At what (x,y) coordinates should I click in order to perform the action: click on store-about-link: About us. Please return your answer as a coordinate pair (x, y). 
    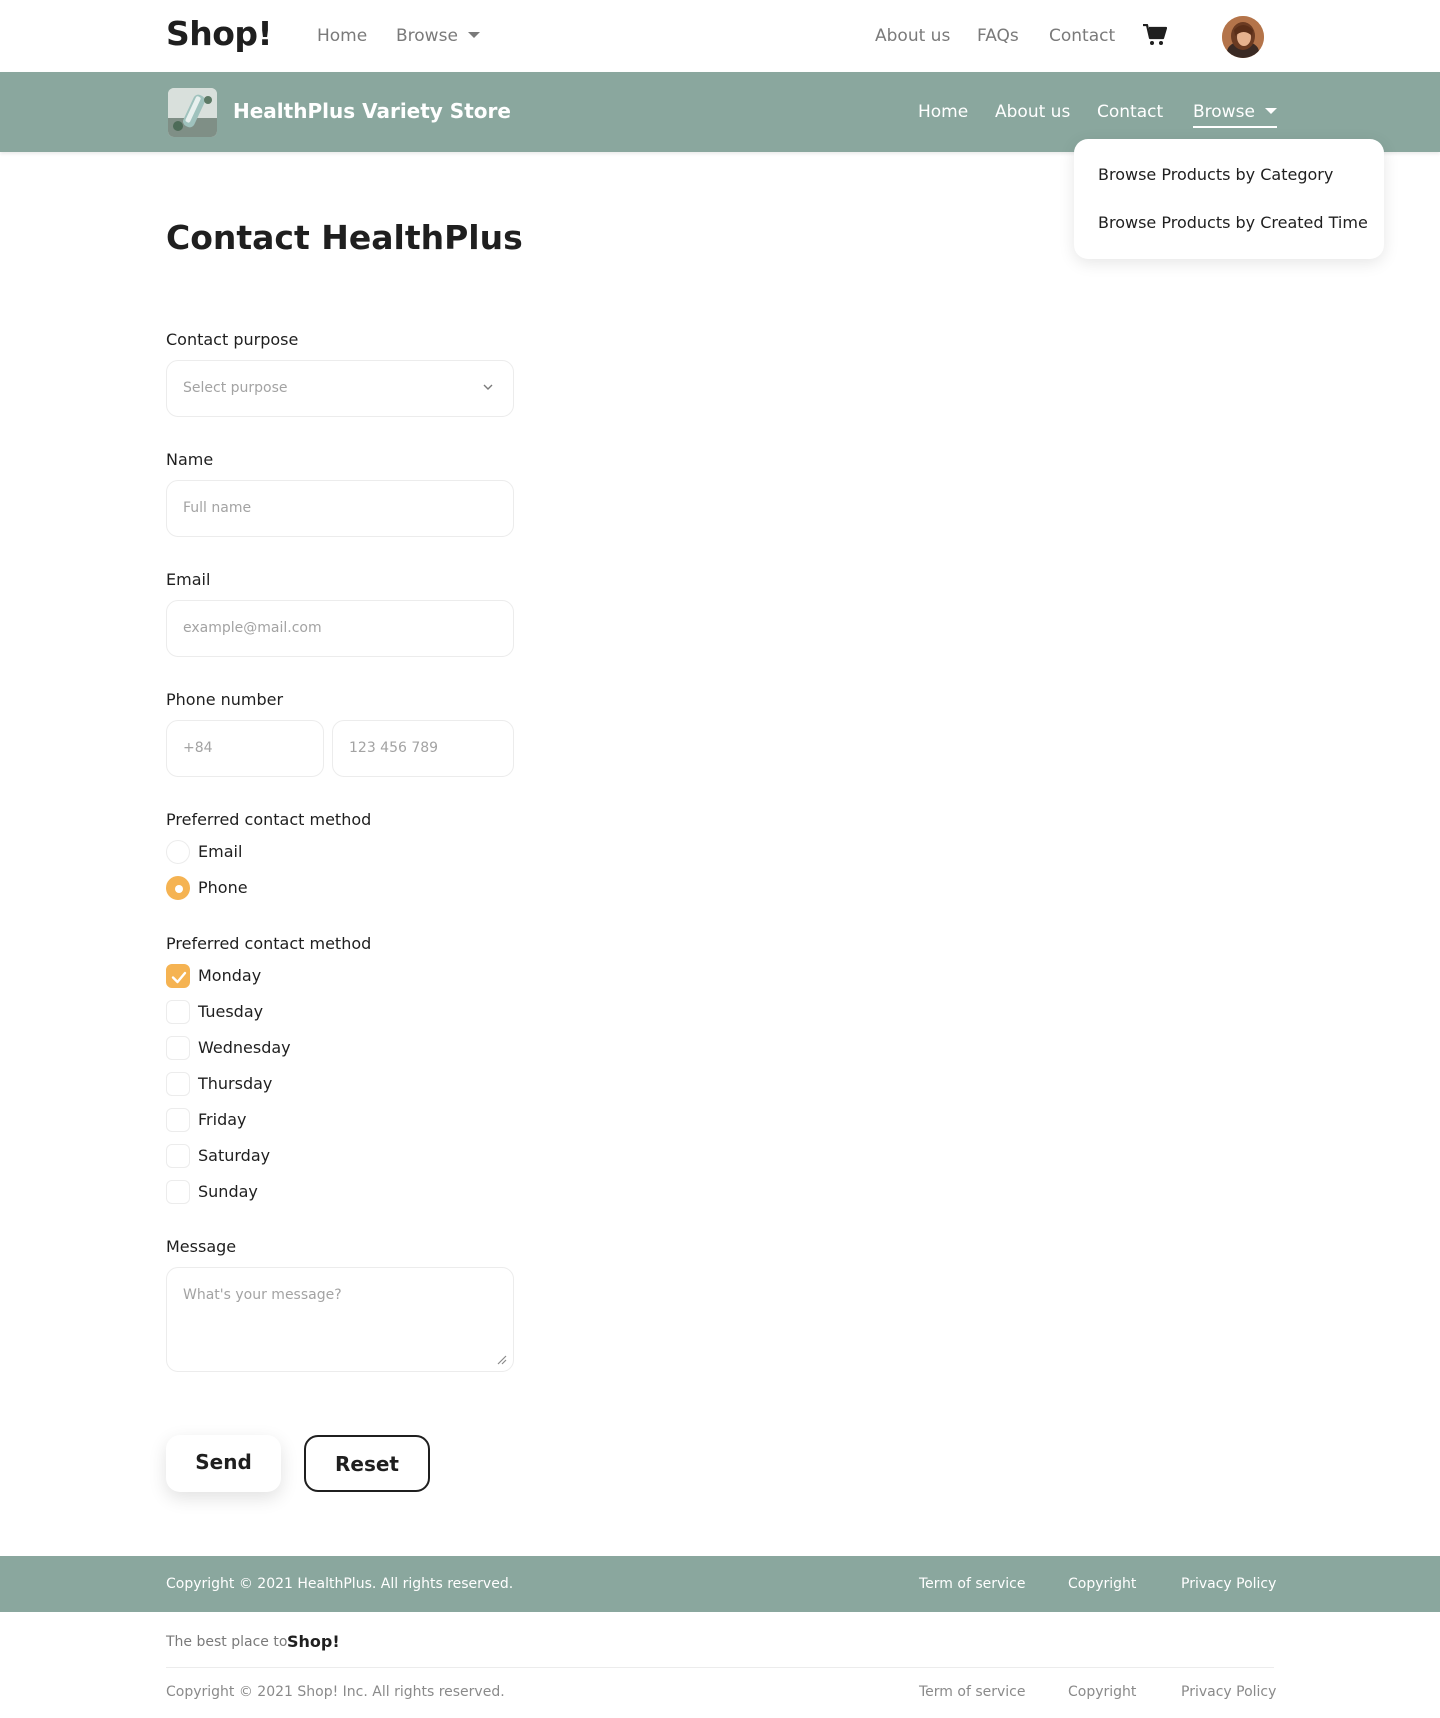
    Looking at the image, I should click on (1032, 112).